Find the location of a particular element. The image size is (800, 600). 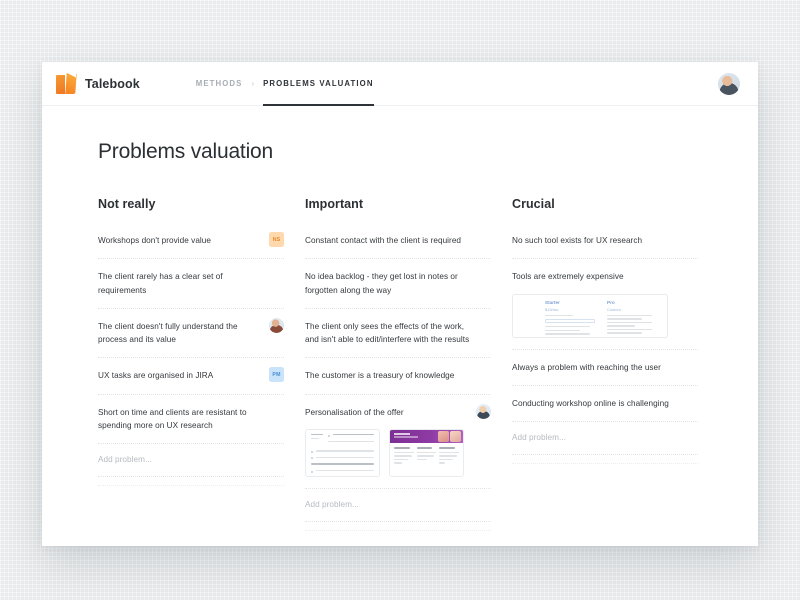

plan-price: $19/mo is located at coordinates (552, 309).